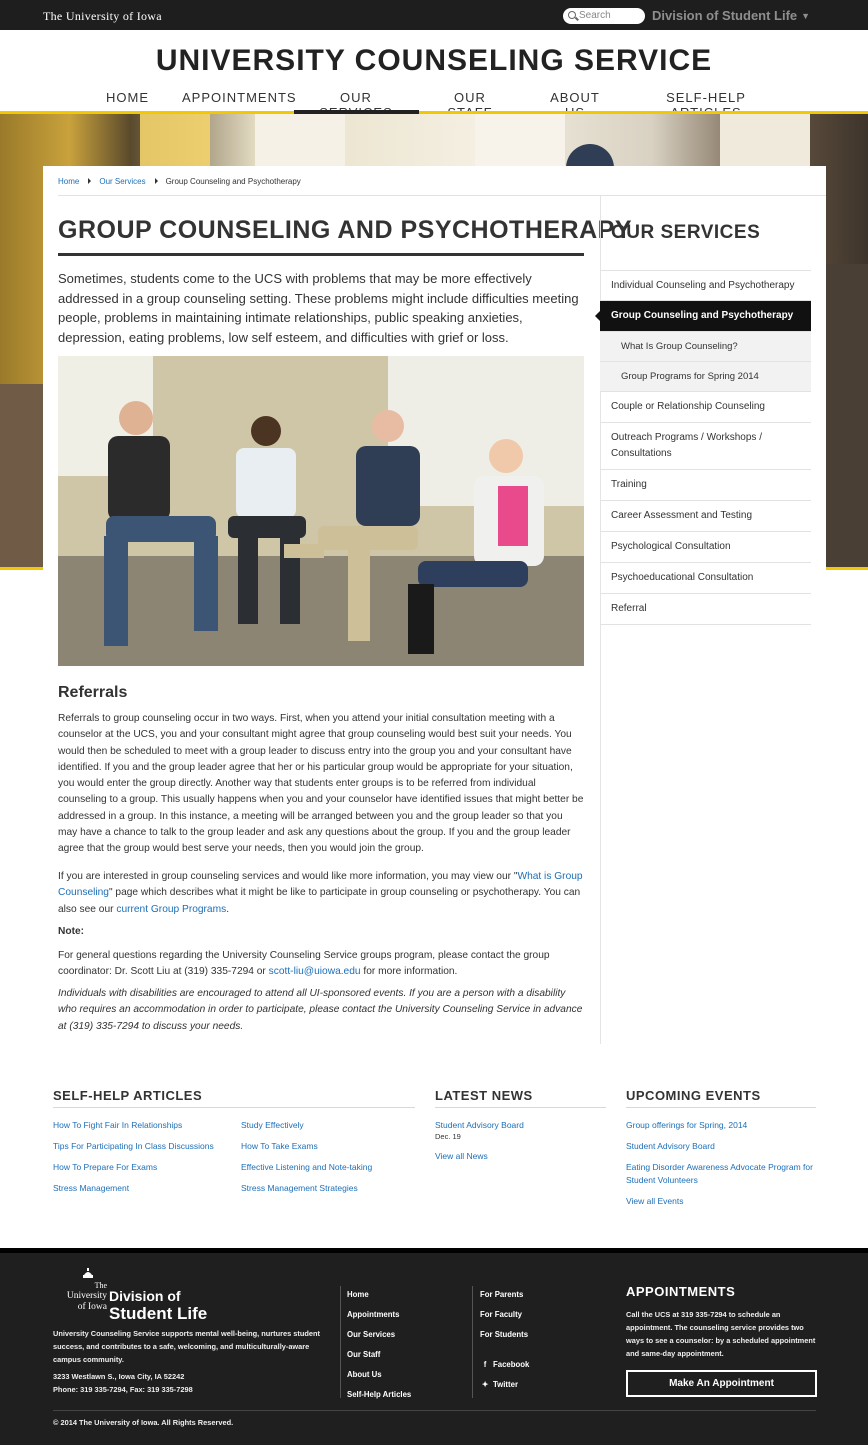 This screenshot has height=1445, width=868. Describe the element at coordinates (315, 971) in the screenshot. I see `contact-email-link: scott-liu@uiowa.edu` at that location.